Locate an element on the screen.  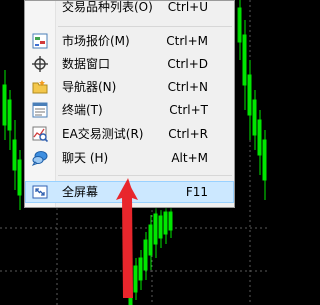
menu-item-shortcut: Alt+M is located at coordinates (189, 158).